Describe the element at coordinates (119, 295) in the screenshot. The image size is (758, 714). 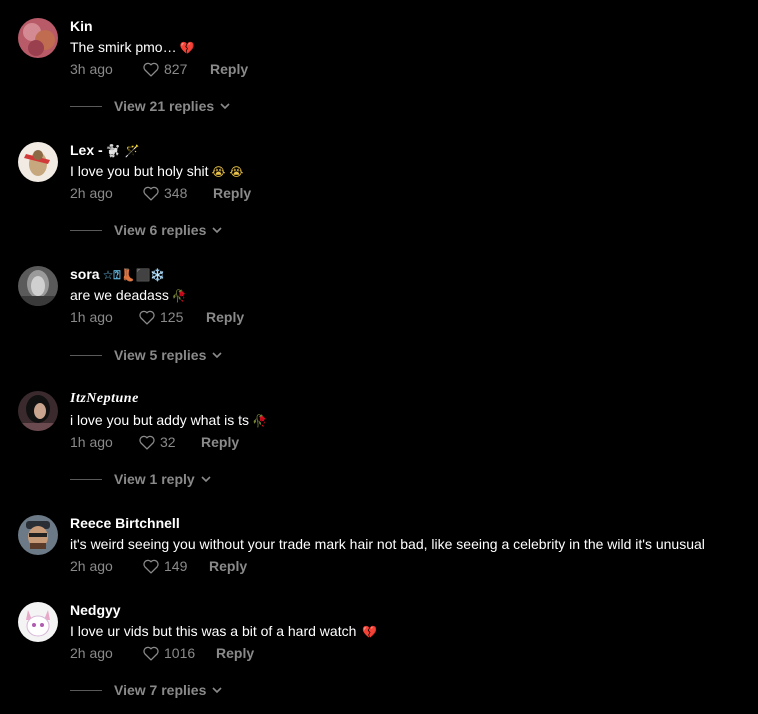
I see `comment-body: are we deadass` at that location.